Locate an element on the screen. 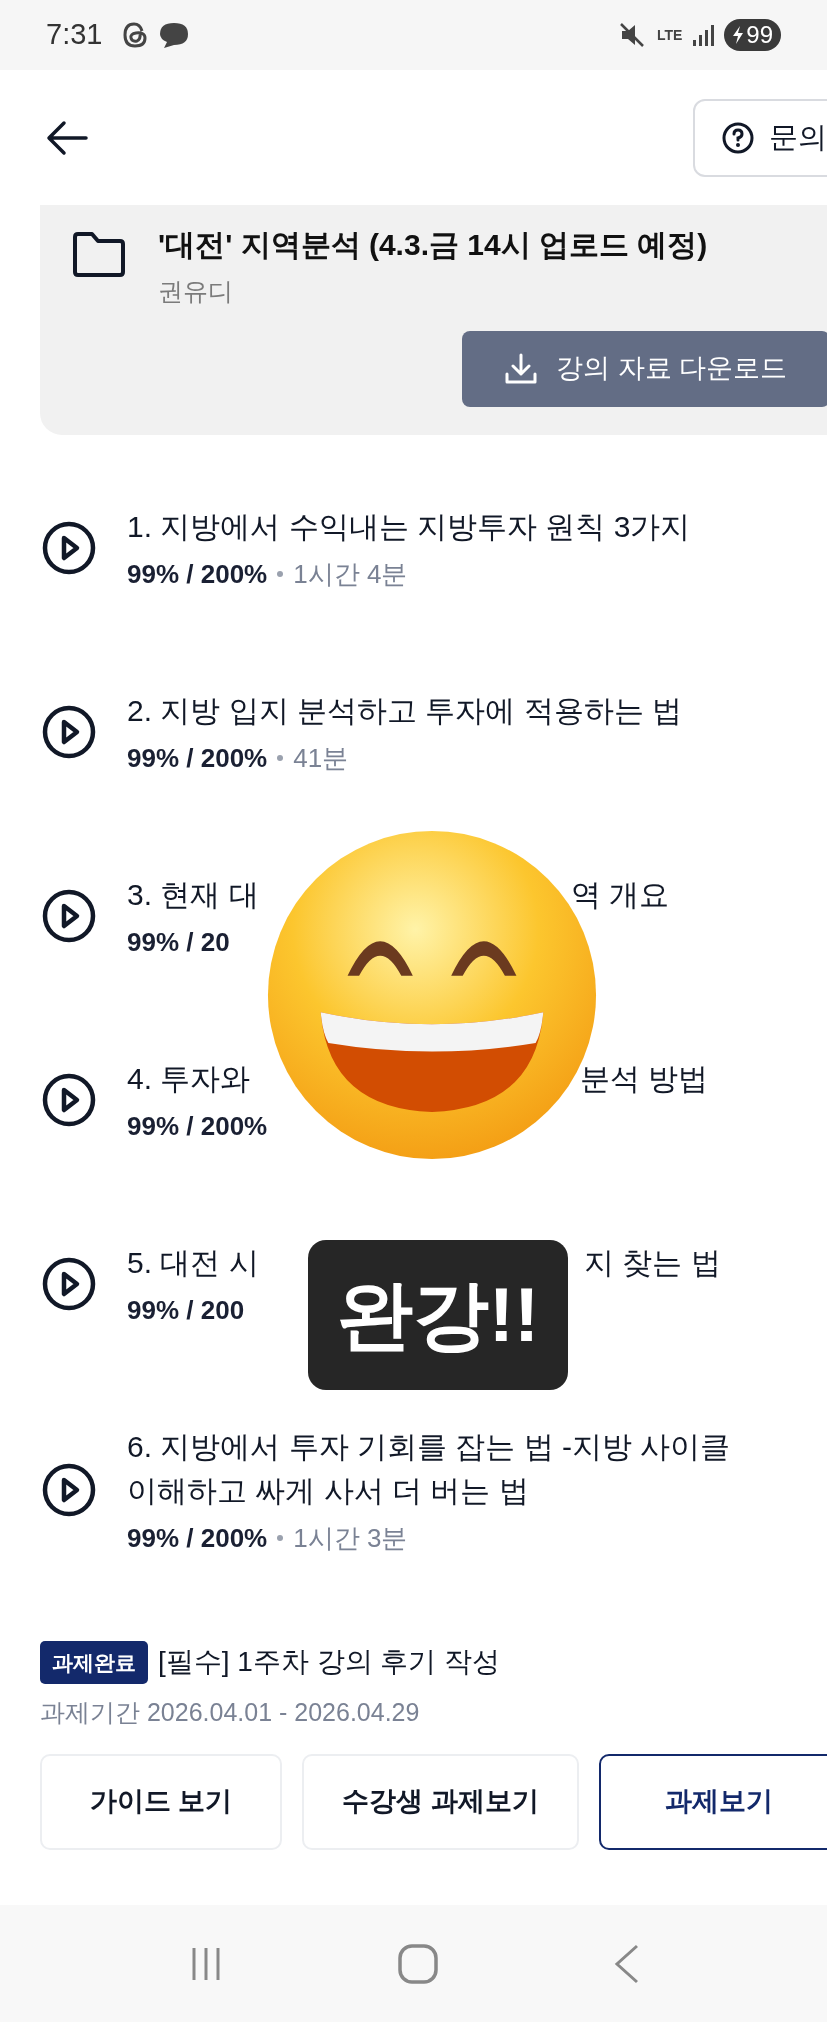 The height and width of the screenshot is (2022, 827). lecture-title: 지 찾는 법 is located at coordinates (652, 1262).